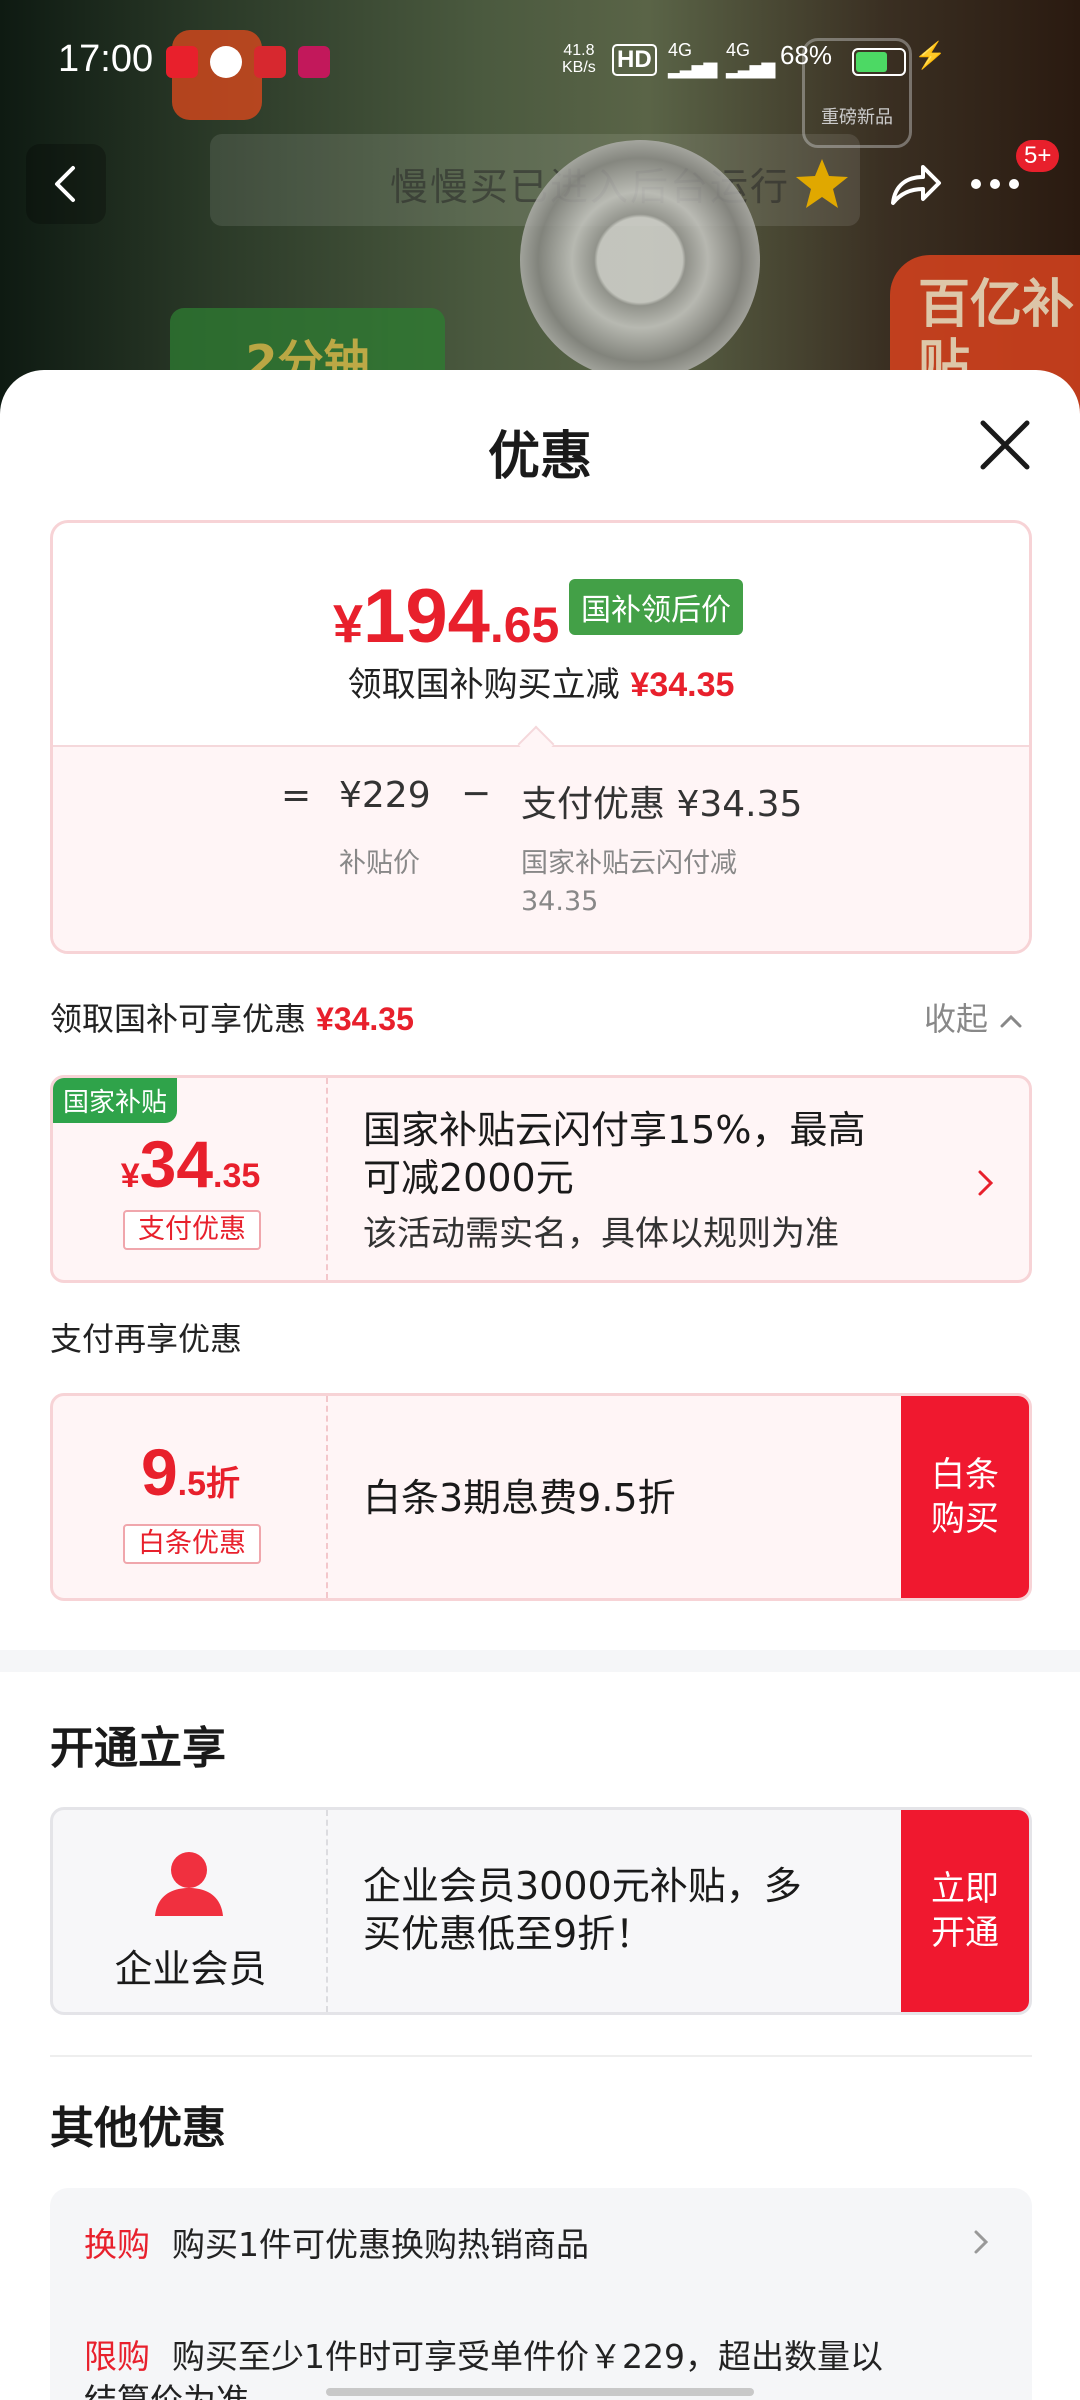 This screenshot has width=1080, height=2400. I want to click on back-button, so click(66, 184).